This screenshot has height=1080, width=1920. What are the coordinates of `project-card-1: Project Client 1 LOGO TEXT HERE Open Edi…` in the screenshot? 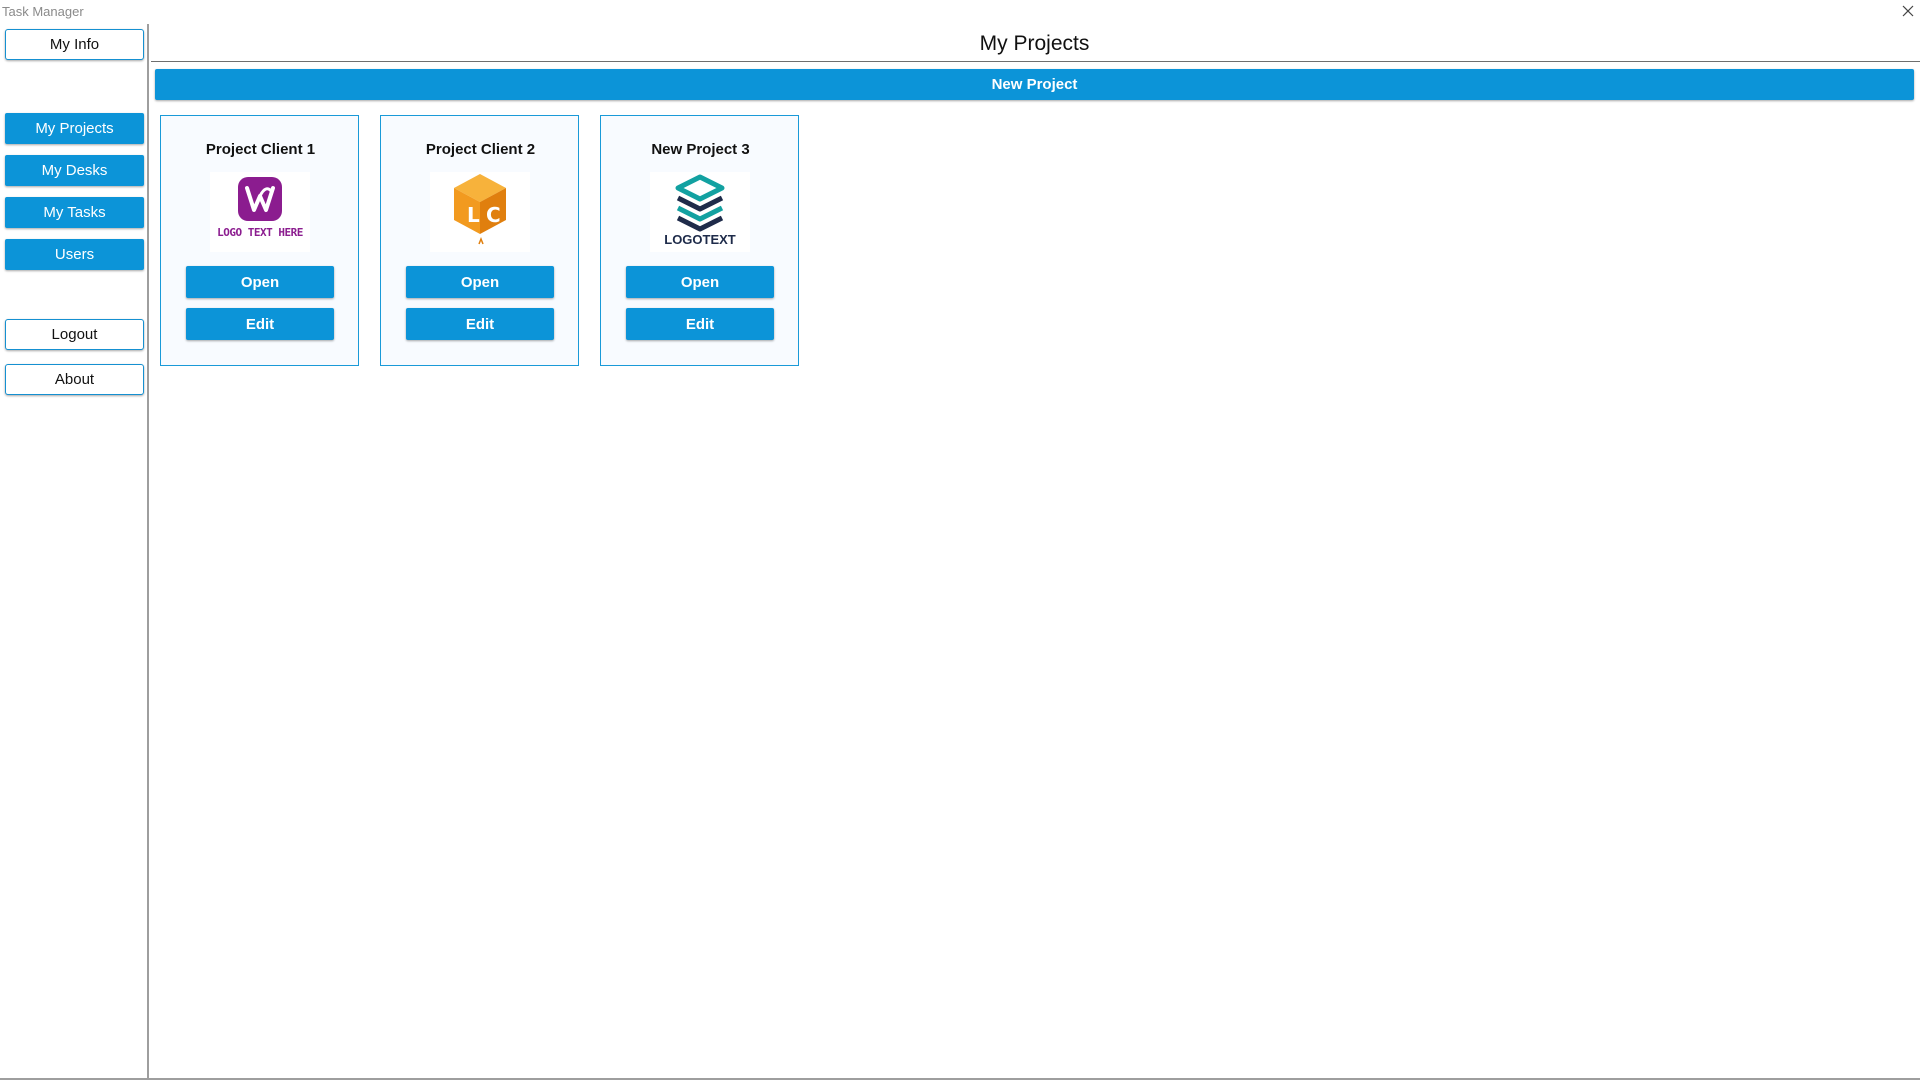 It's located at (259, 240).